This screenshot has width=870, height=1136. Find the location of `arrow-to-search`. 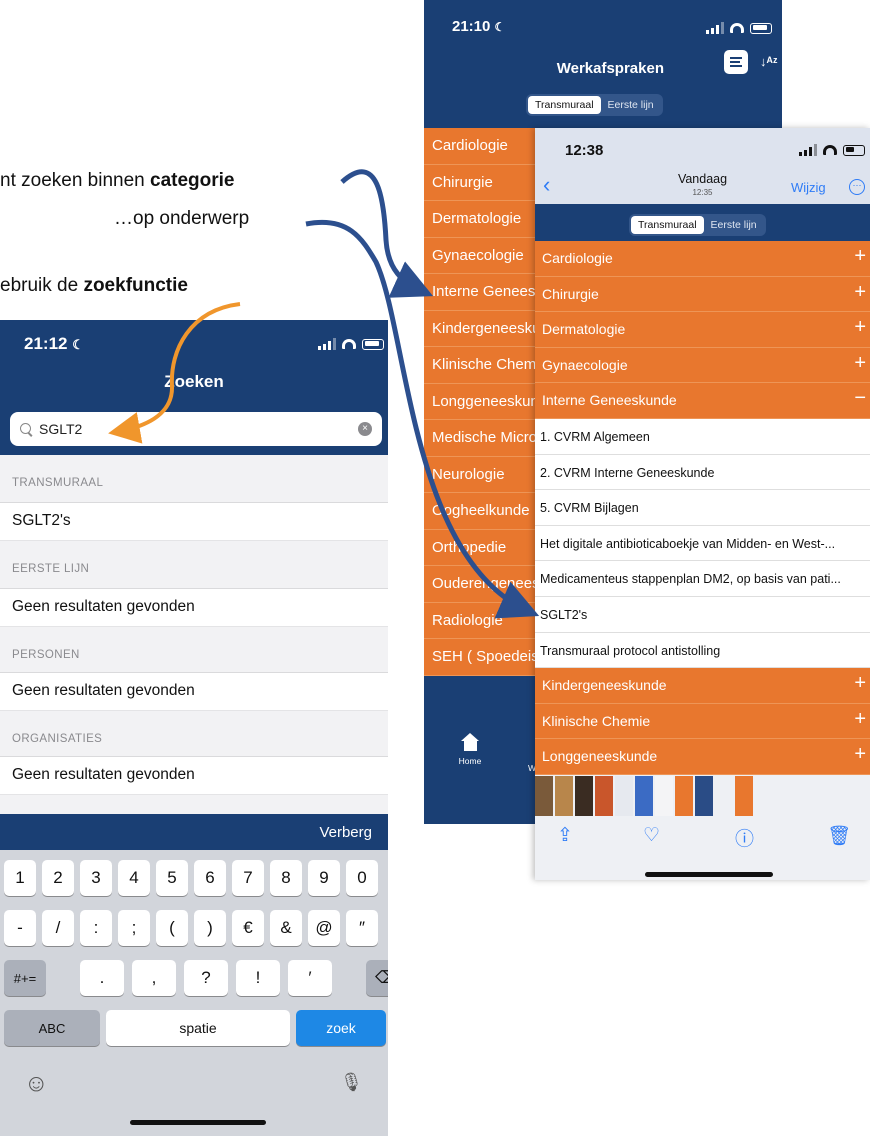

arrow-to-search is located at coordinates (174, 373).